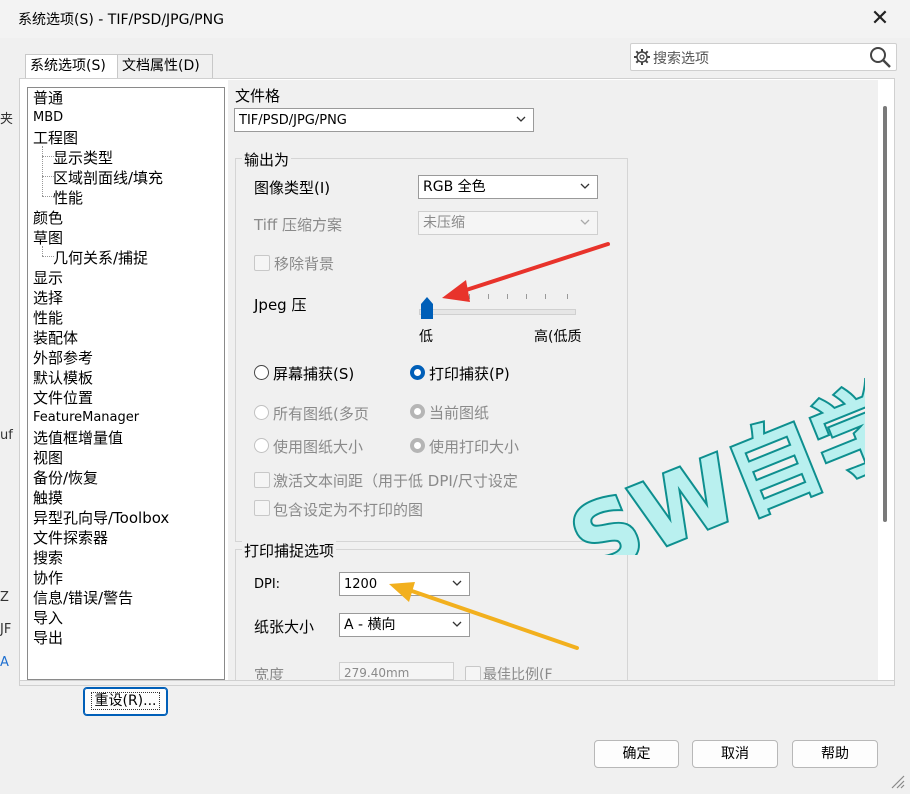 The width and height of the screenshot is (910, 794). What do you see at coordinates (395, 481) in the screenshot?
I see `activate-text-spacing-label: 激活文本间距（用于低 DPI/尺寸设定` at bounding box center [395, 481].